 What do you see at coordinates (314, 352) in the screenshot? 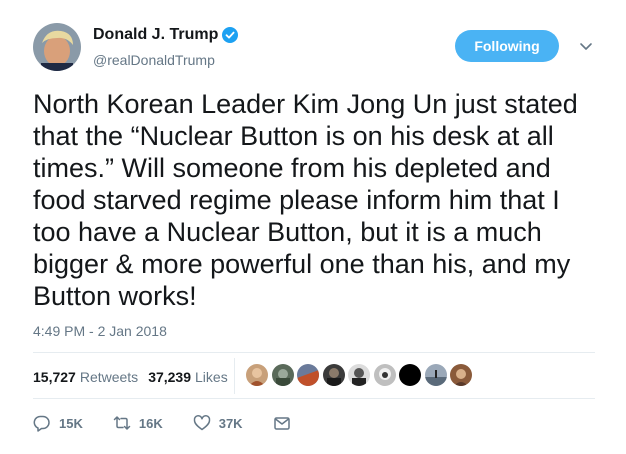
I see `stats-top-divider` at bounding box center [314, 352].